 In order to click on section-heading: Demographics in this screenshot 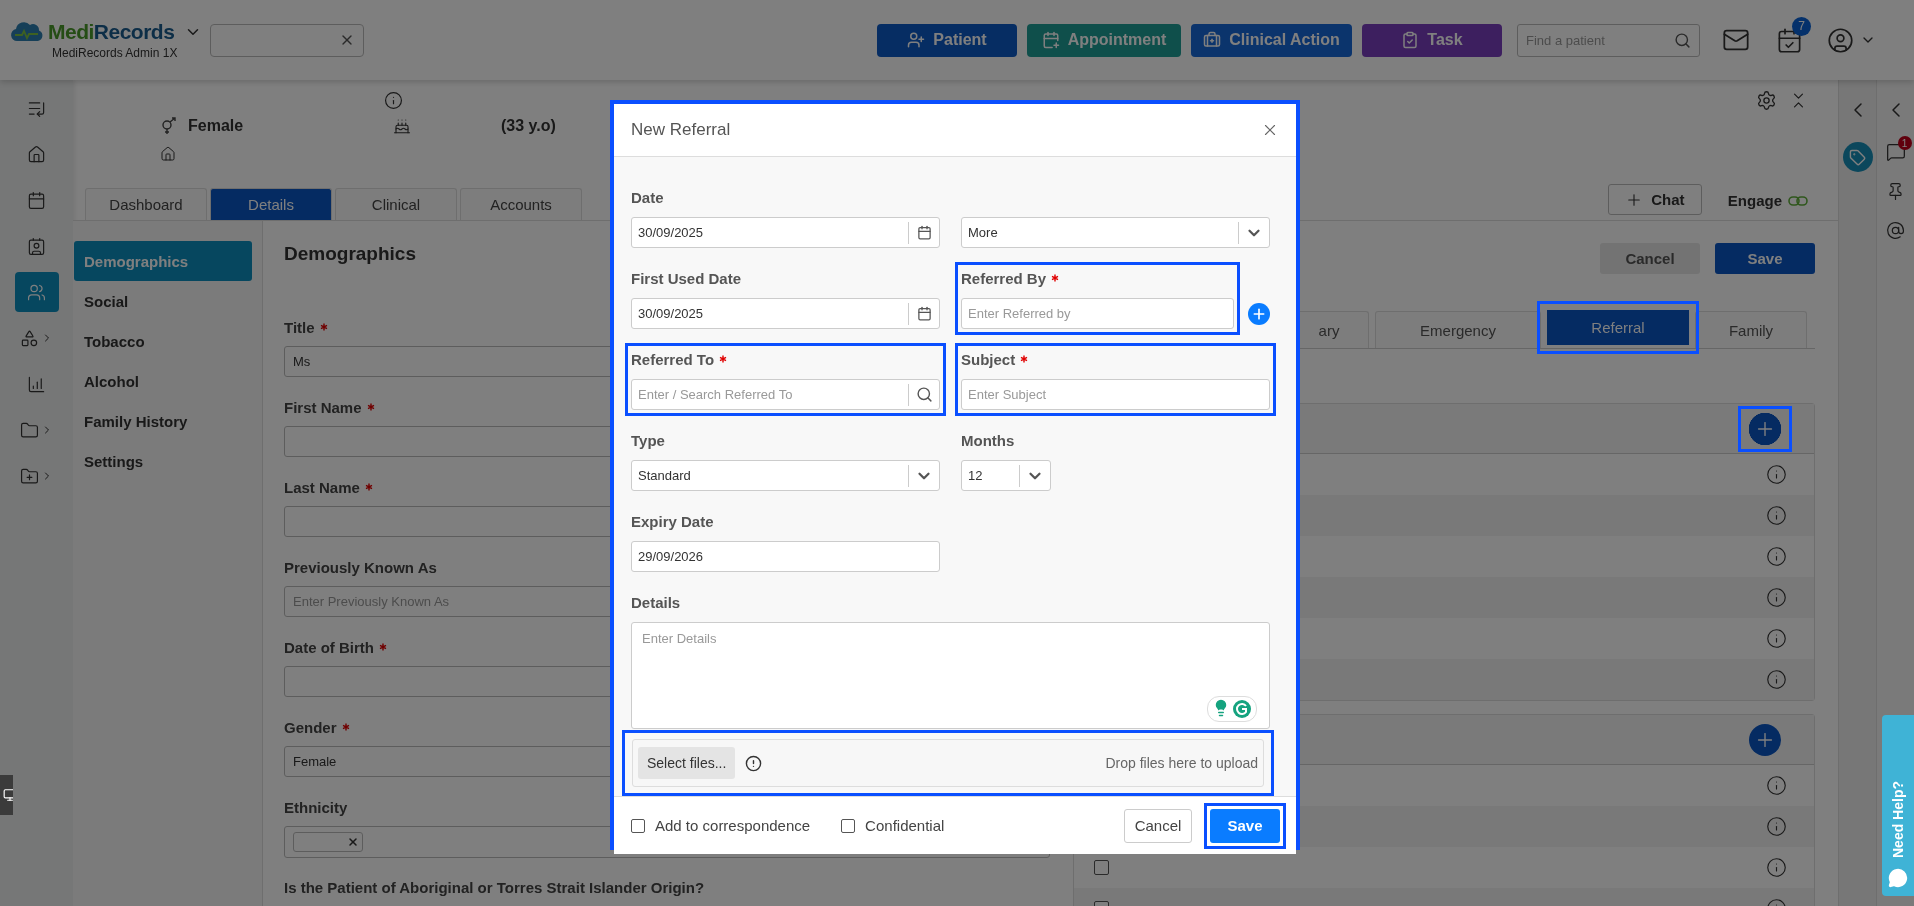, I will do `click(350, 254)`.